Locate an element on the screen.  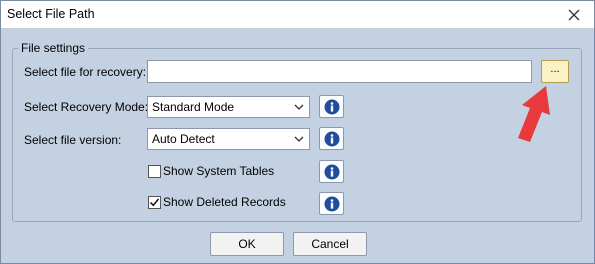
close-button is located at coordinates (574, 14).